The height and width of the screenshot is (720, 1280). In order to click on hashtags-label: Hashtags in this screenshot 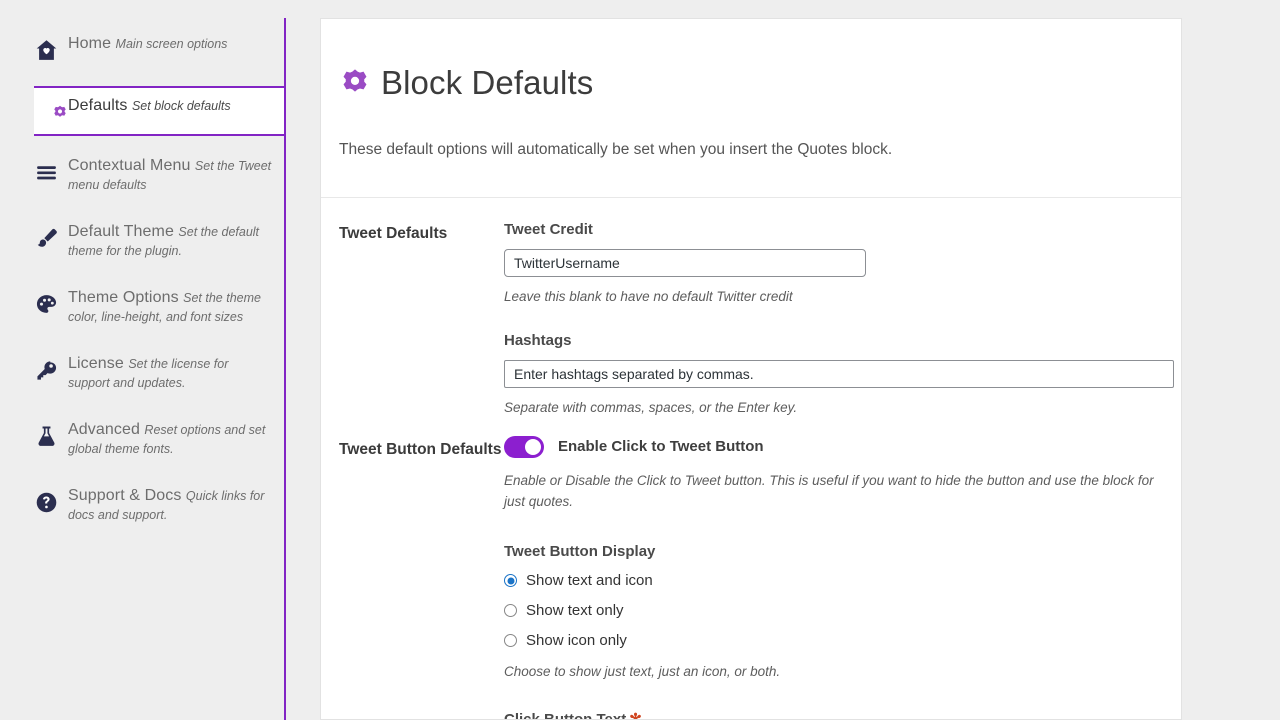, I will do `click(538, 340)`.